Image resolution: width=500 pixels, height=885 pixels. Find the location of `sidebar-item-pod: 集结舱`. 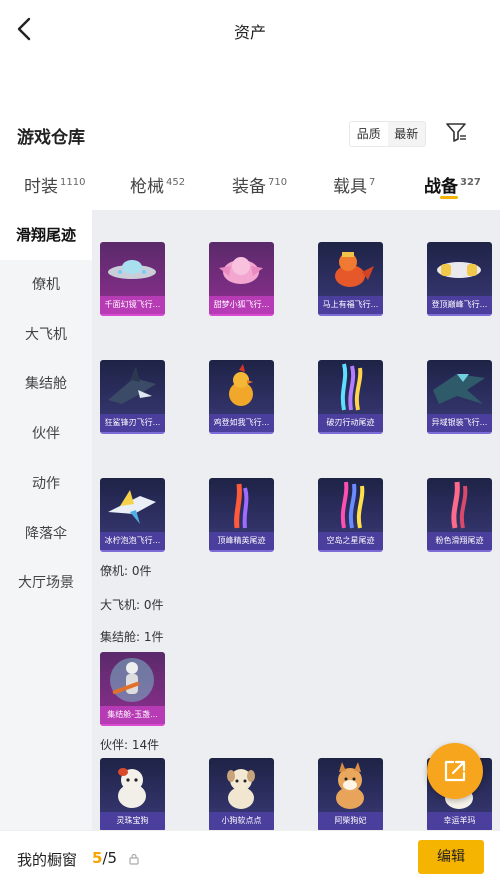

sidebar-item-pod: 集结舱 is located at coordinates (46, 384).